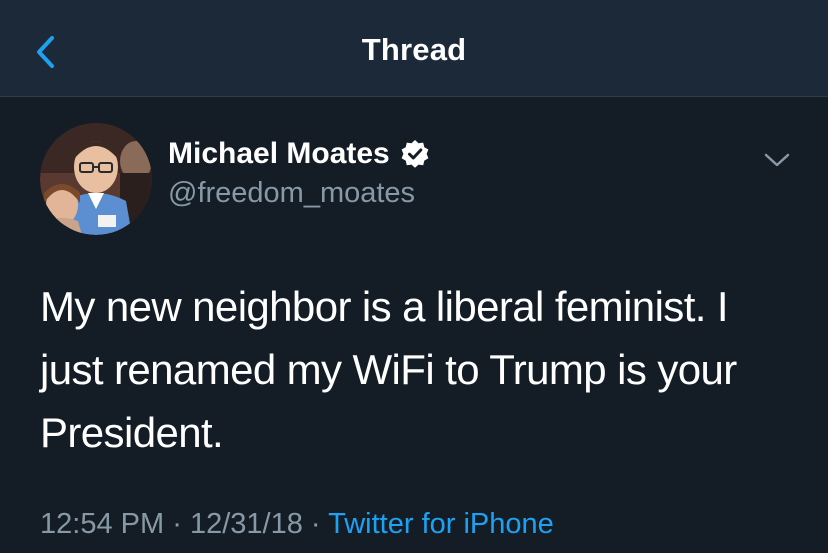 This screenshot has height=553, width=828. Describe the element at coordinates (246, 524) in the screenshot. I see `tweet-date: 12/31/18` at that location.